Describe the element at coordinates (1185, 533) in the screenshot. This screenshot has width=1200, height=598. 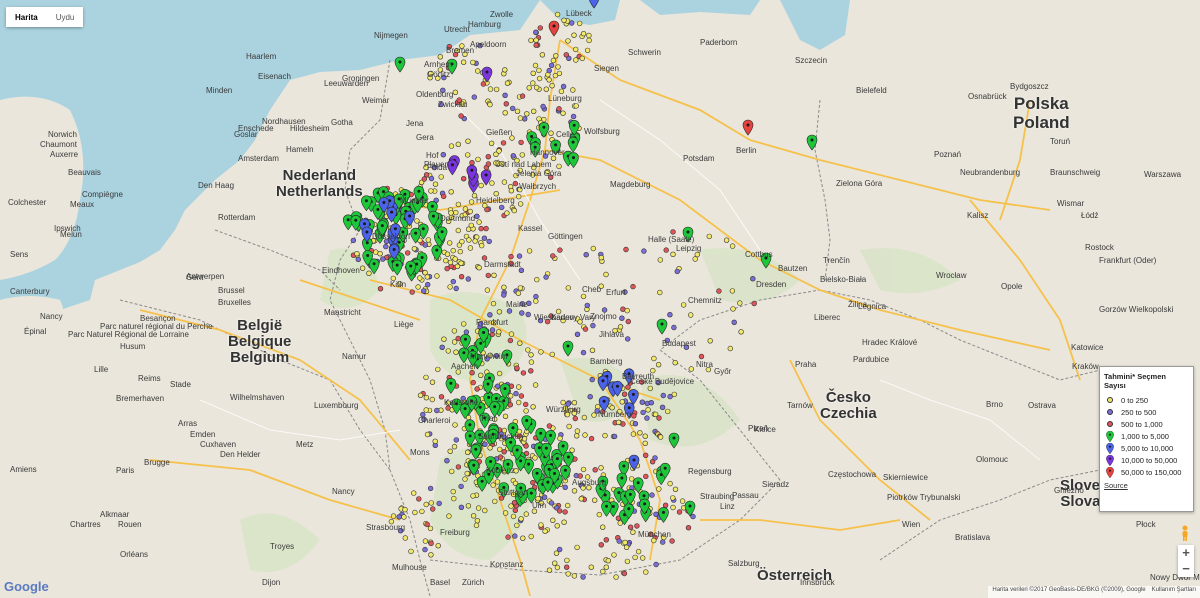
I see `street-view-pegman-icon` at that location.